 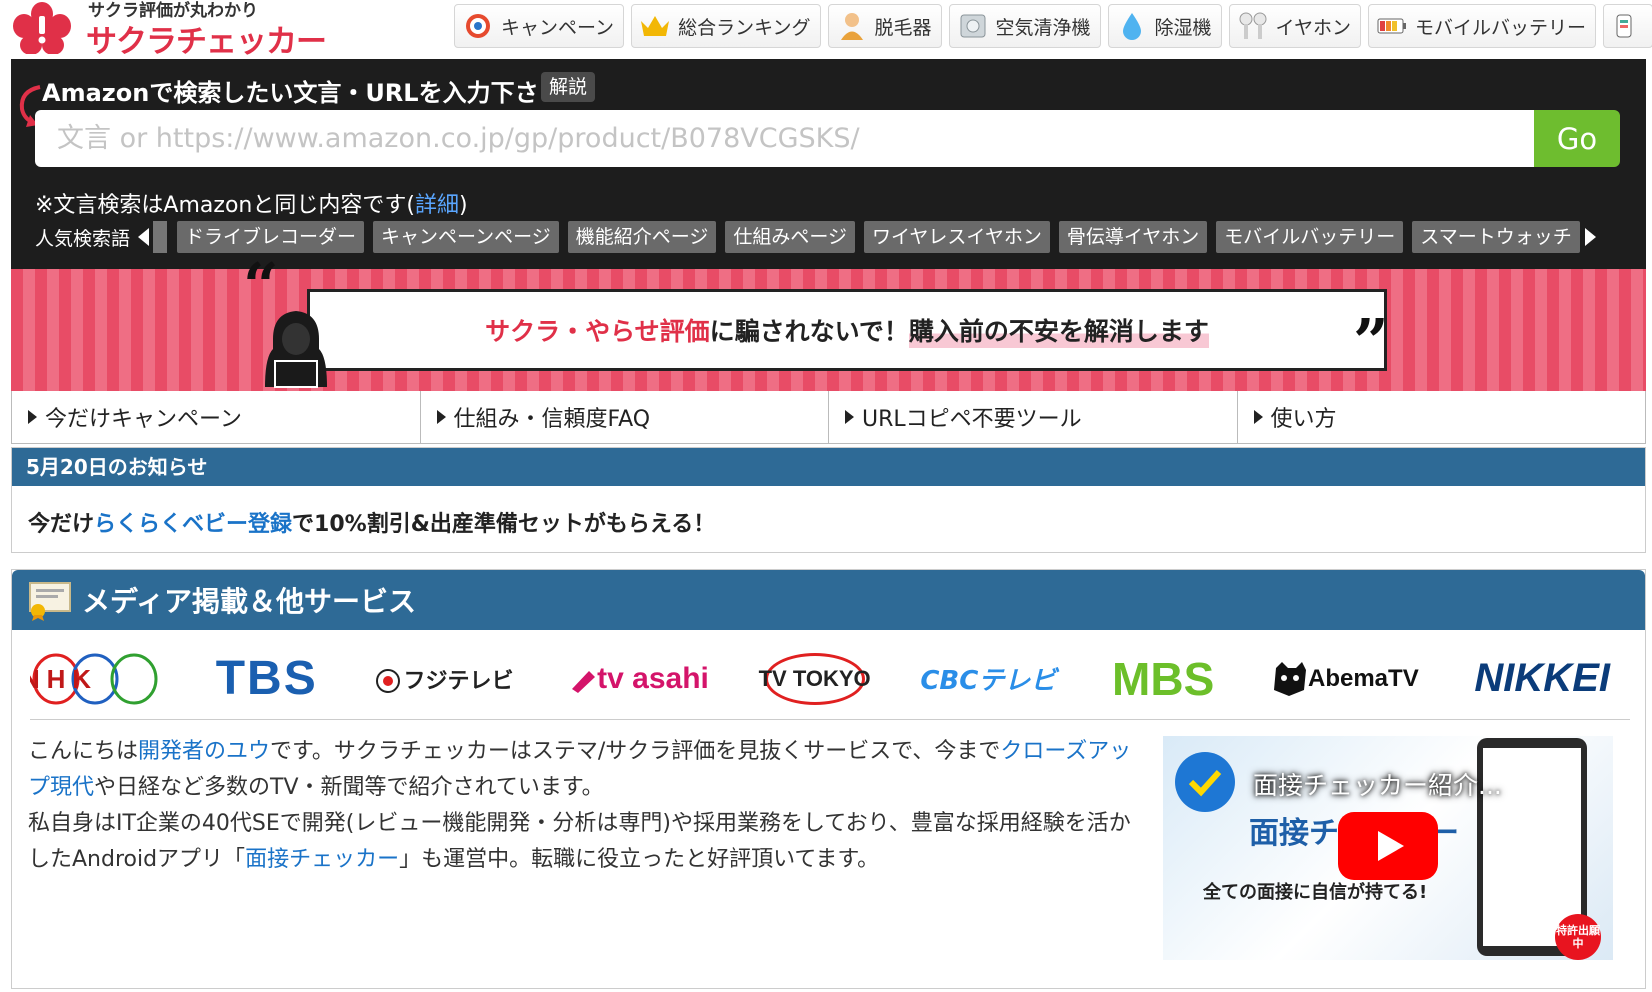 What do you see at coordinates (83, 751) in the screenshot?
I see `intro-text: こんにちは` at bounding box center [83, 751].